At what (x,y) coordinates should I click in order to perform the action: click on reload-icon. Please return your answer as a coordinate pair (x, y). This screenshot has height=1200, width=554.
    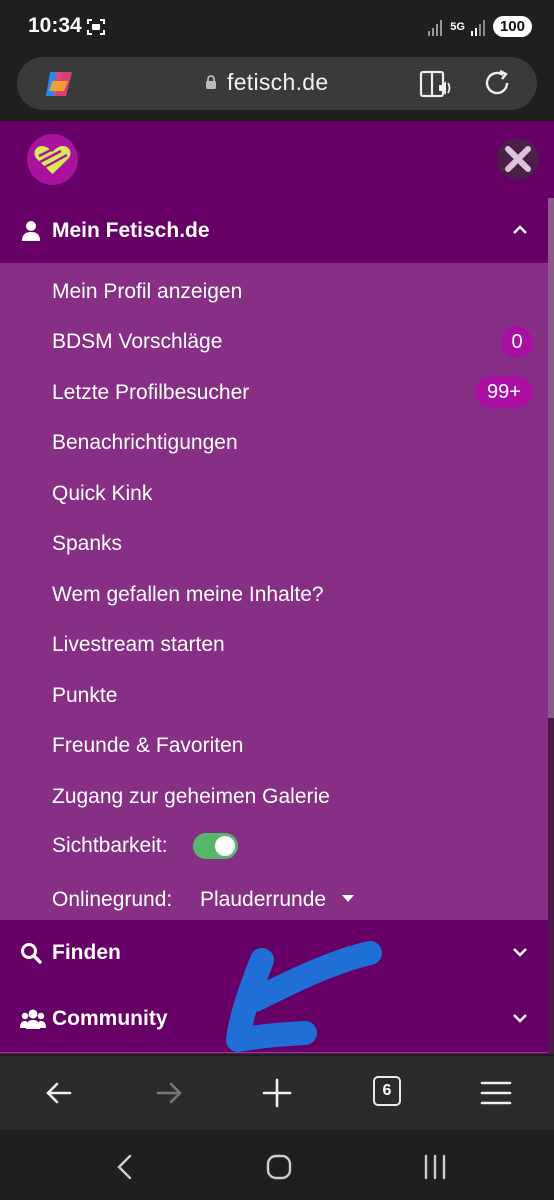
    Looking at the image, I should click on (497, 83).